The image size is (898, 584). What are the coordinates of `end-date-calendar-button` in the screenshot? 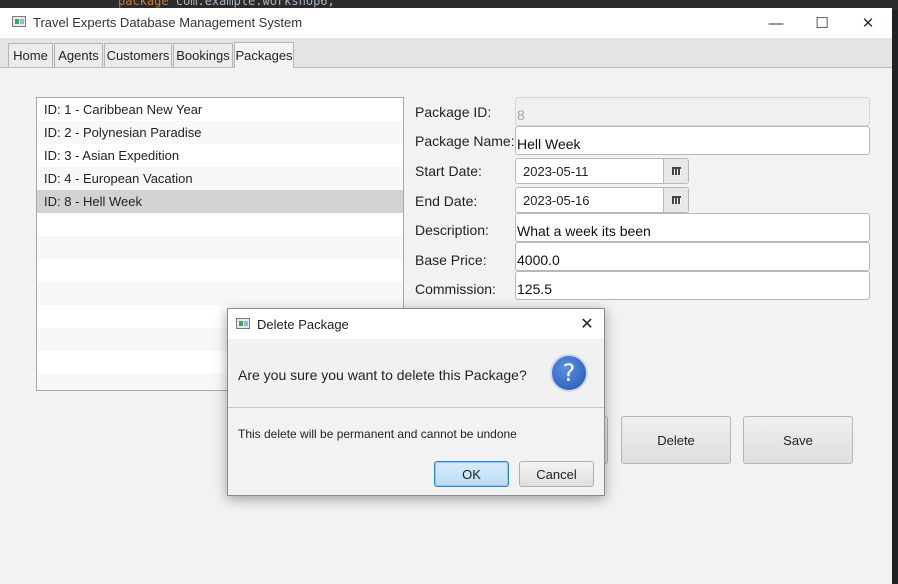 It's located at (675, 200).